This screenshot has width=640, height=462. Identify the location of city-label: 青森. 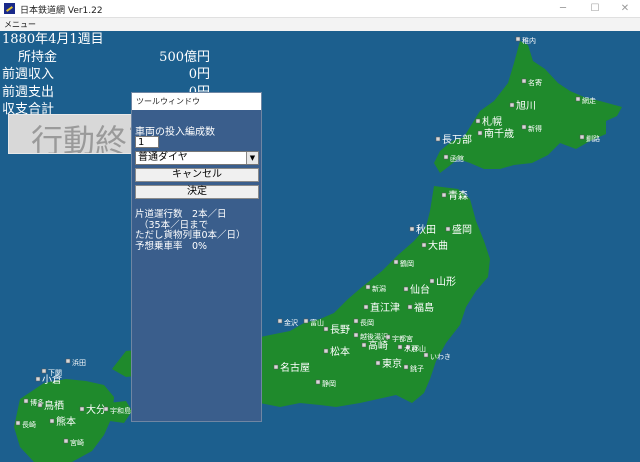
(458, 195).